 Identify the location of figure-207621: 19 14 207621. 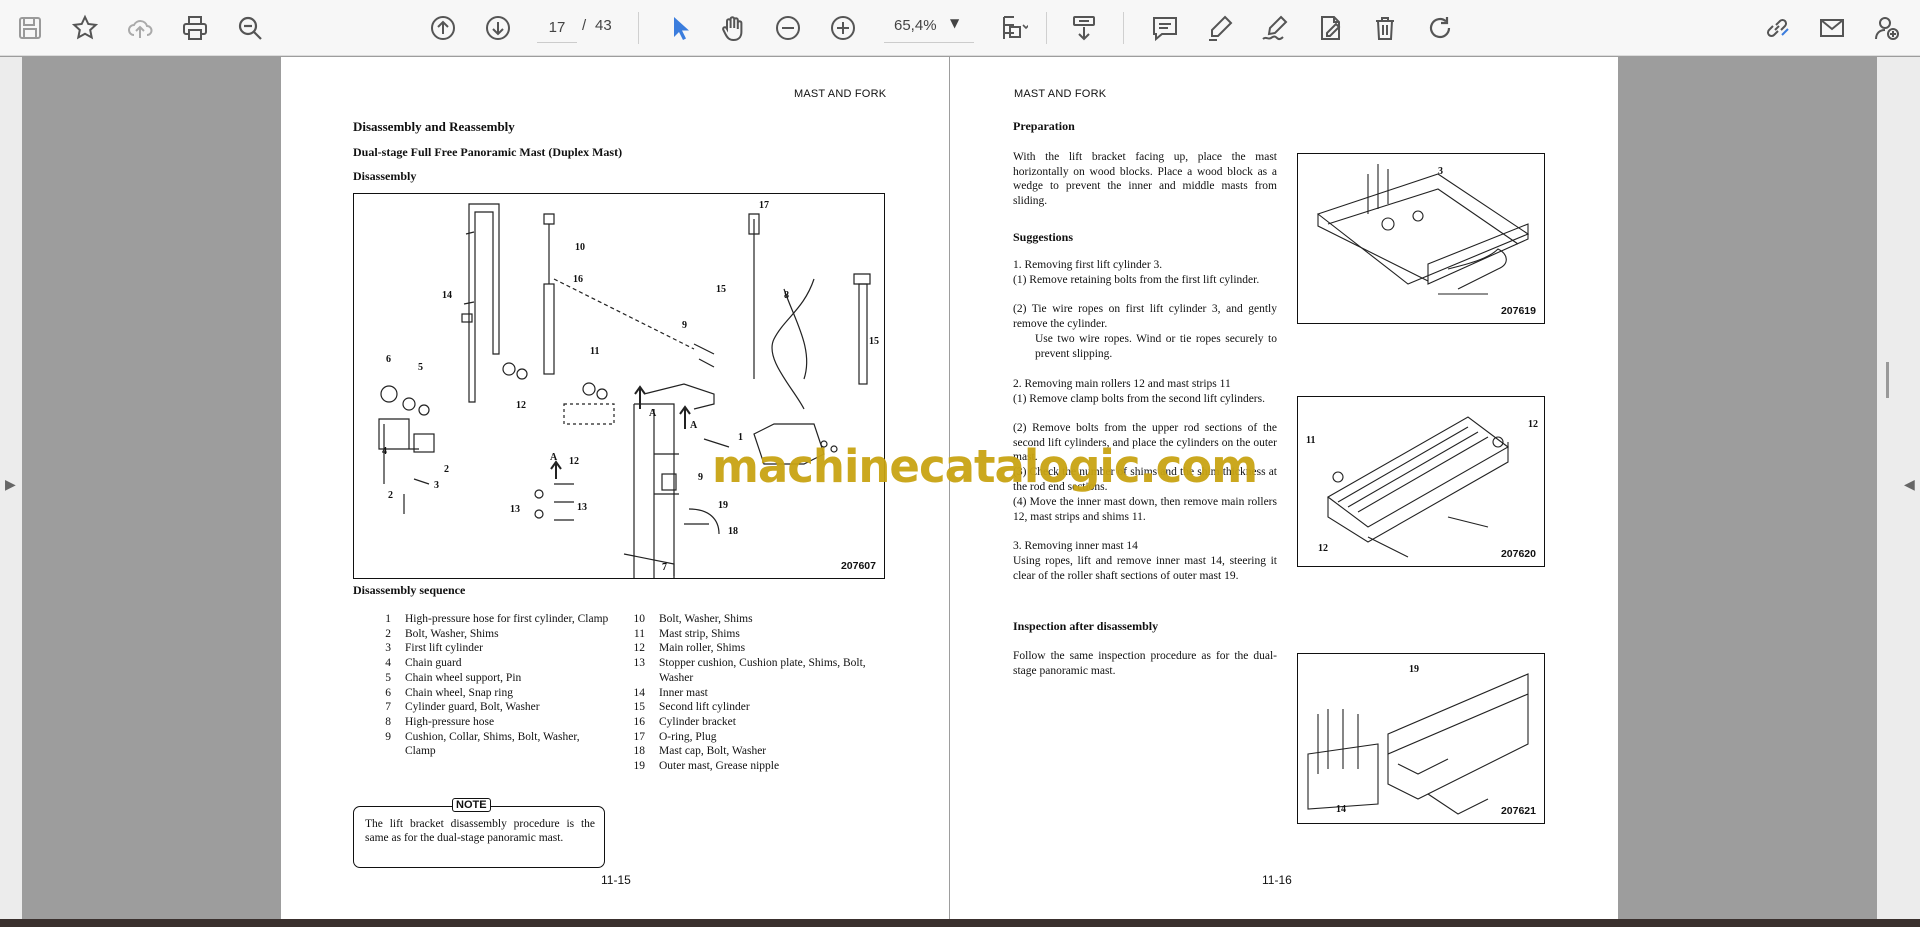
(1421, 738).